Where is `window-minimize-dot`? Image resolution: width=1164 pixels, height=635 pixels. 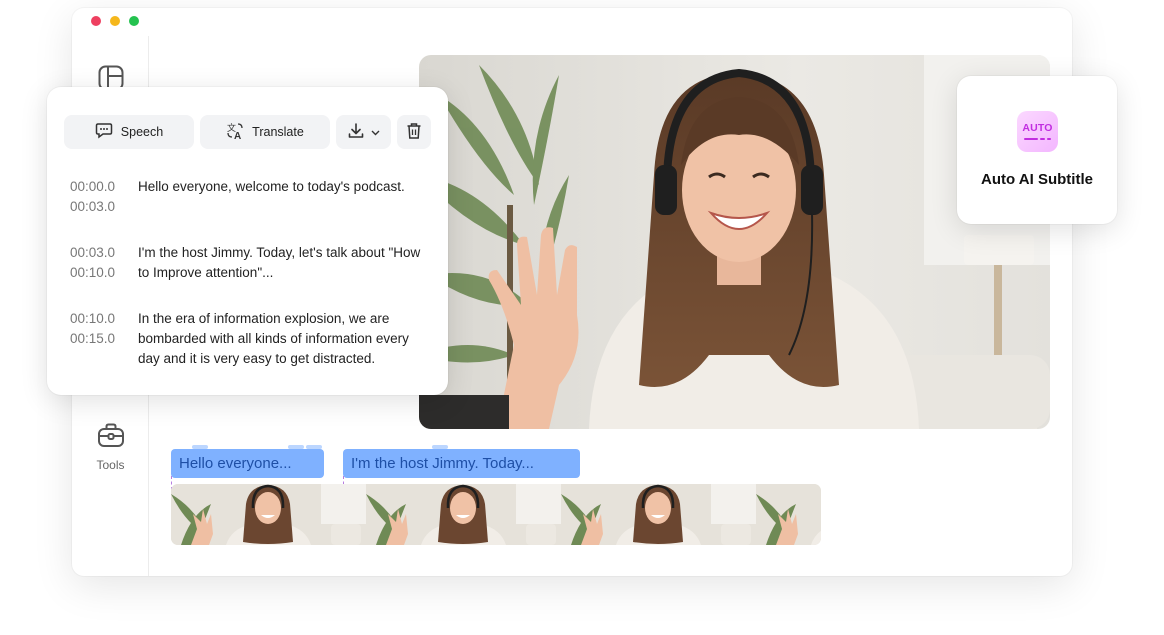
window-minimize-dot is located at coordinates (115, 21).